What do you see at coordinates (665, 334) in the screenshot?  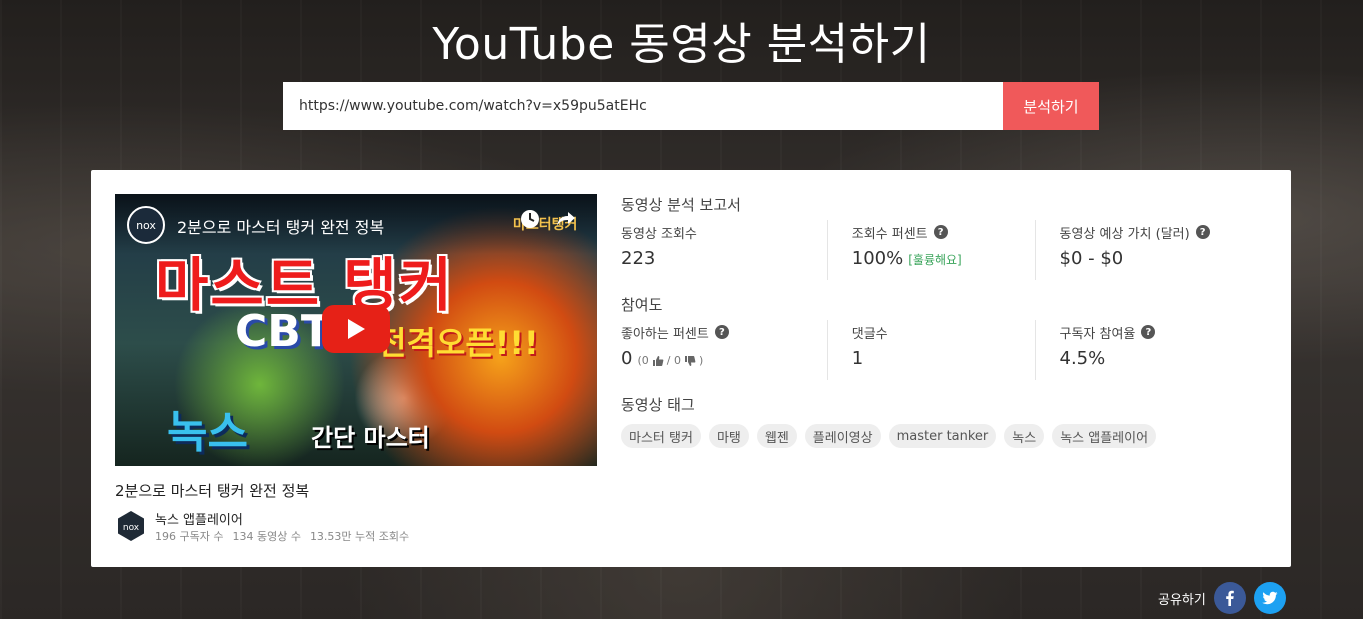 I see `like-percent-label: 좋아하는 퍼센트` at bounding box center [665, 334].